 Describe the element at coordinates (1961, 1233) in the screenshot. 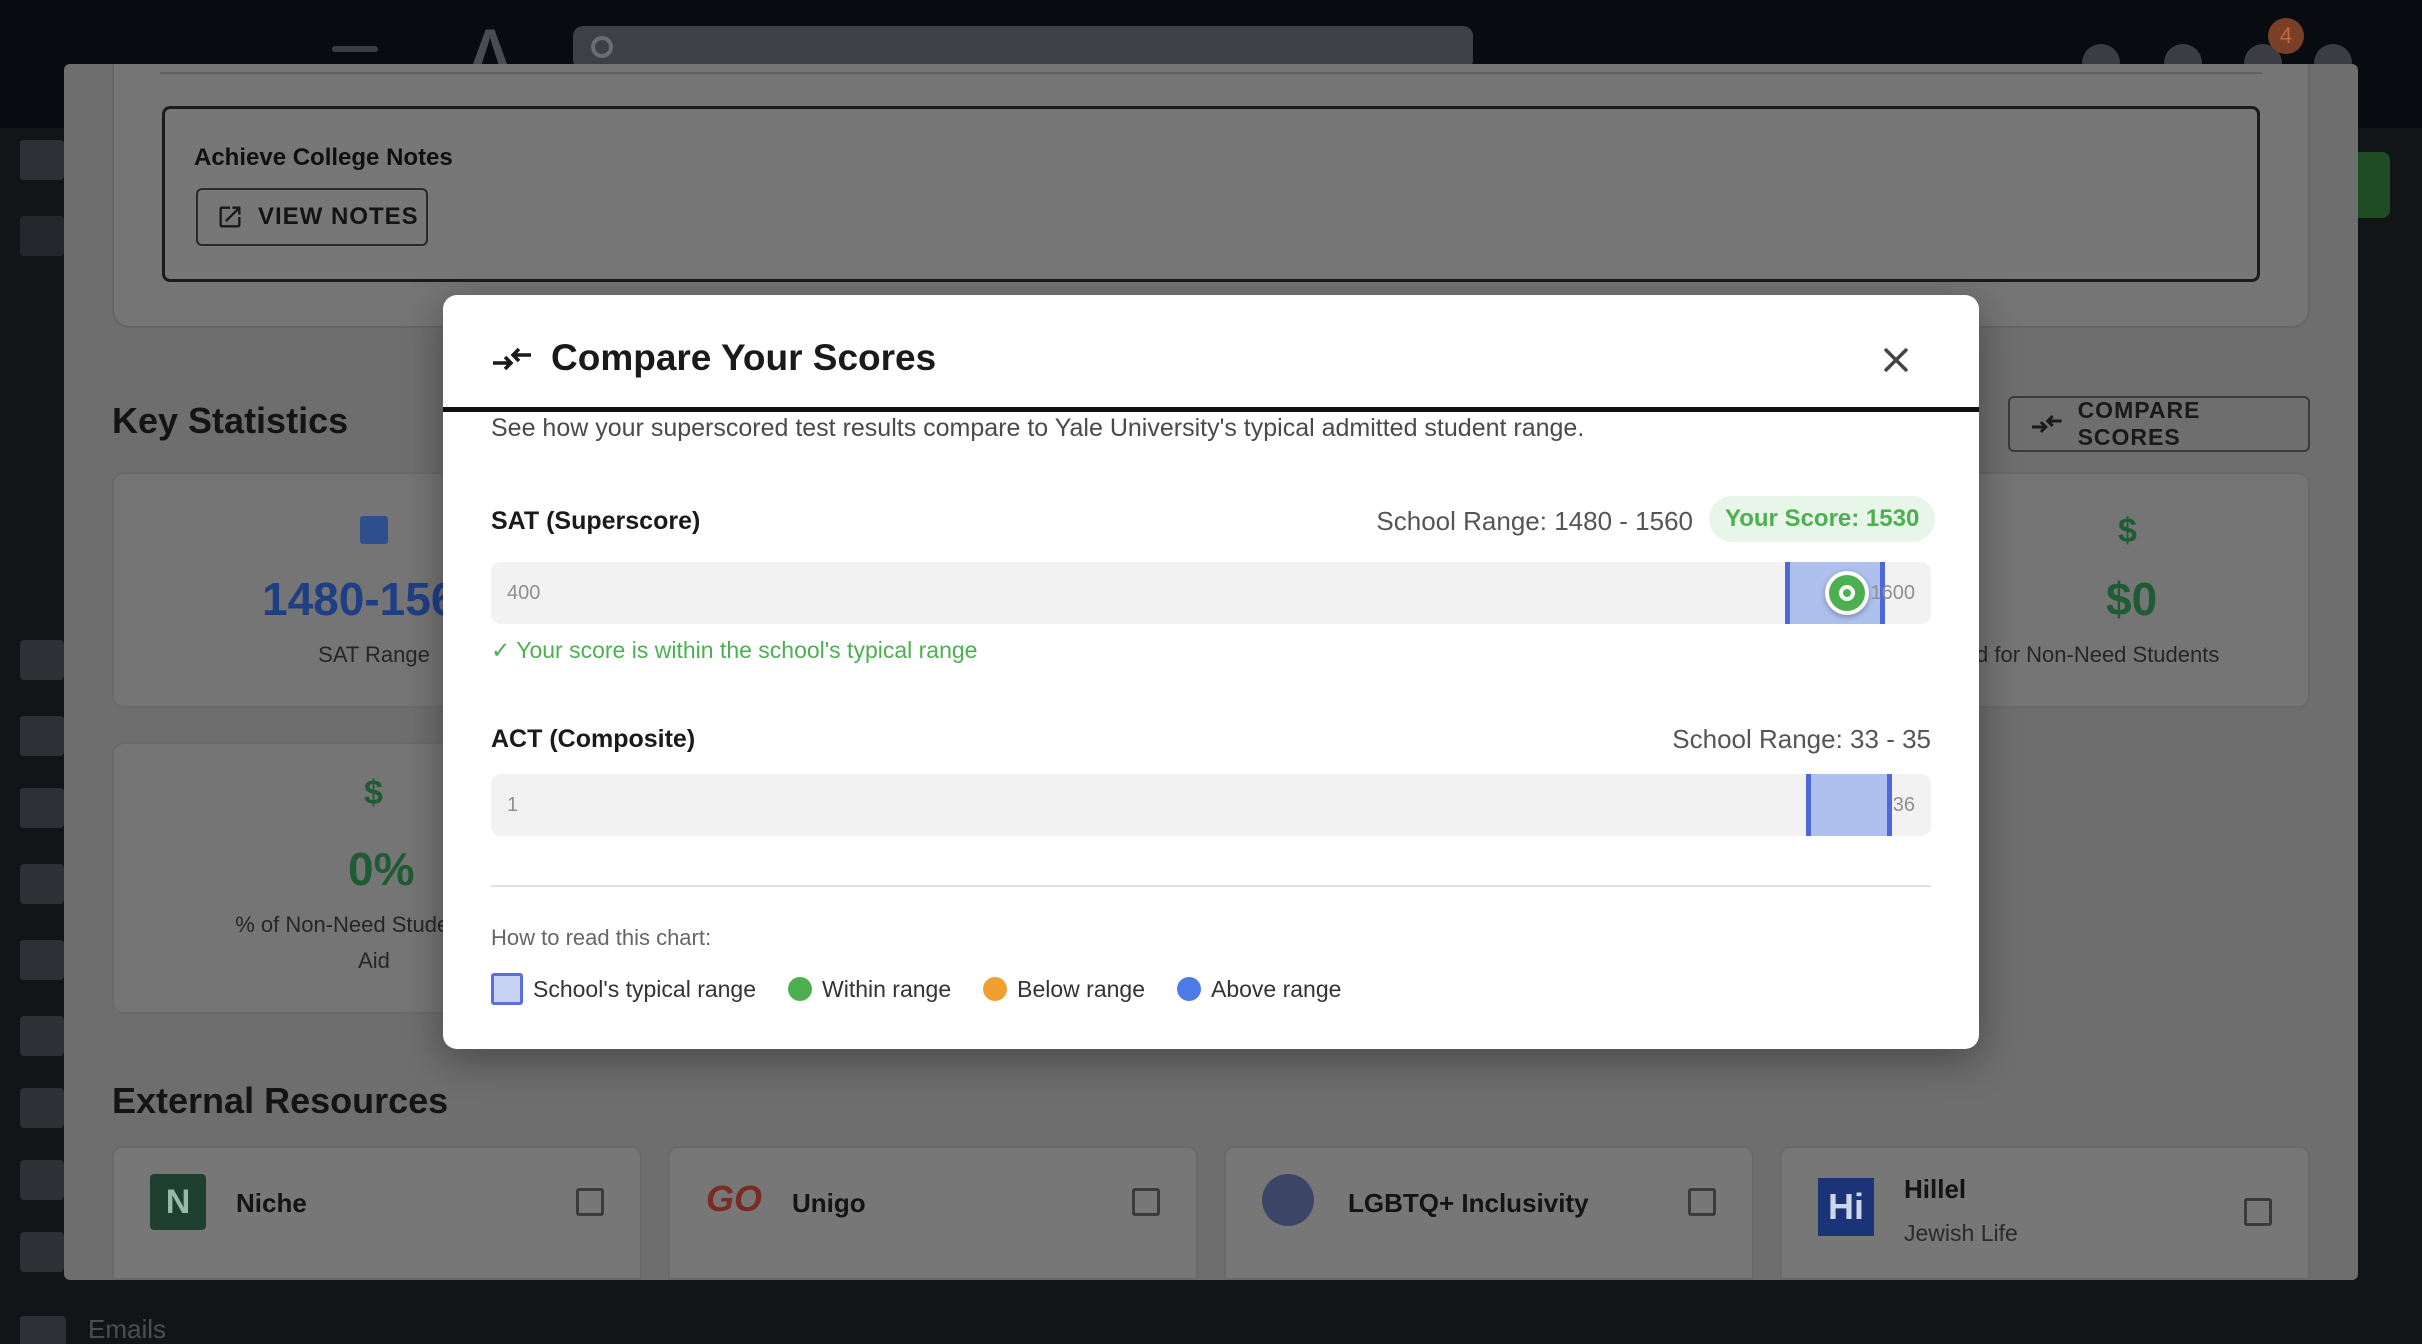

I see `resource-subtitle: Jewish Life` at that location.